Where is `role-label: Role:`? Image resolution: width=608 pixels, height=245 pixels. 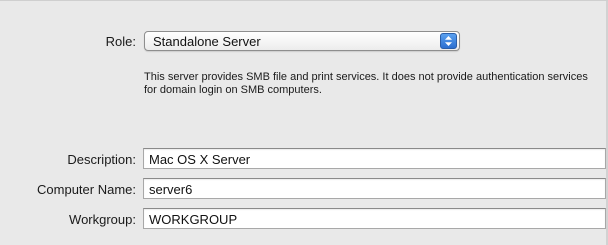 role-label: Role: is located at coordinates (120, 41).